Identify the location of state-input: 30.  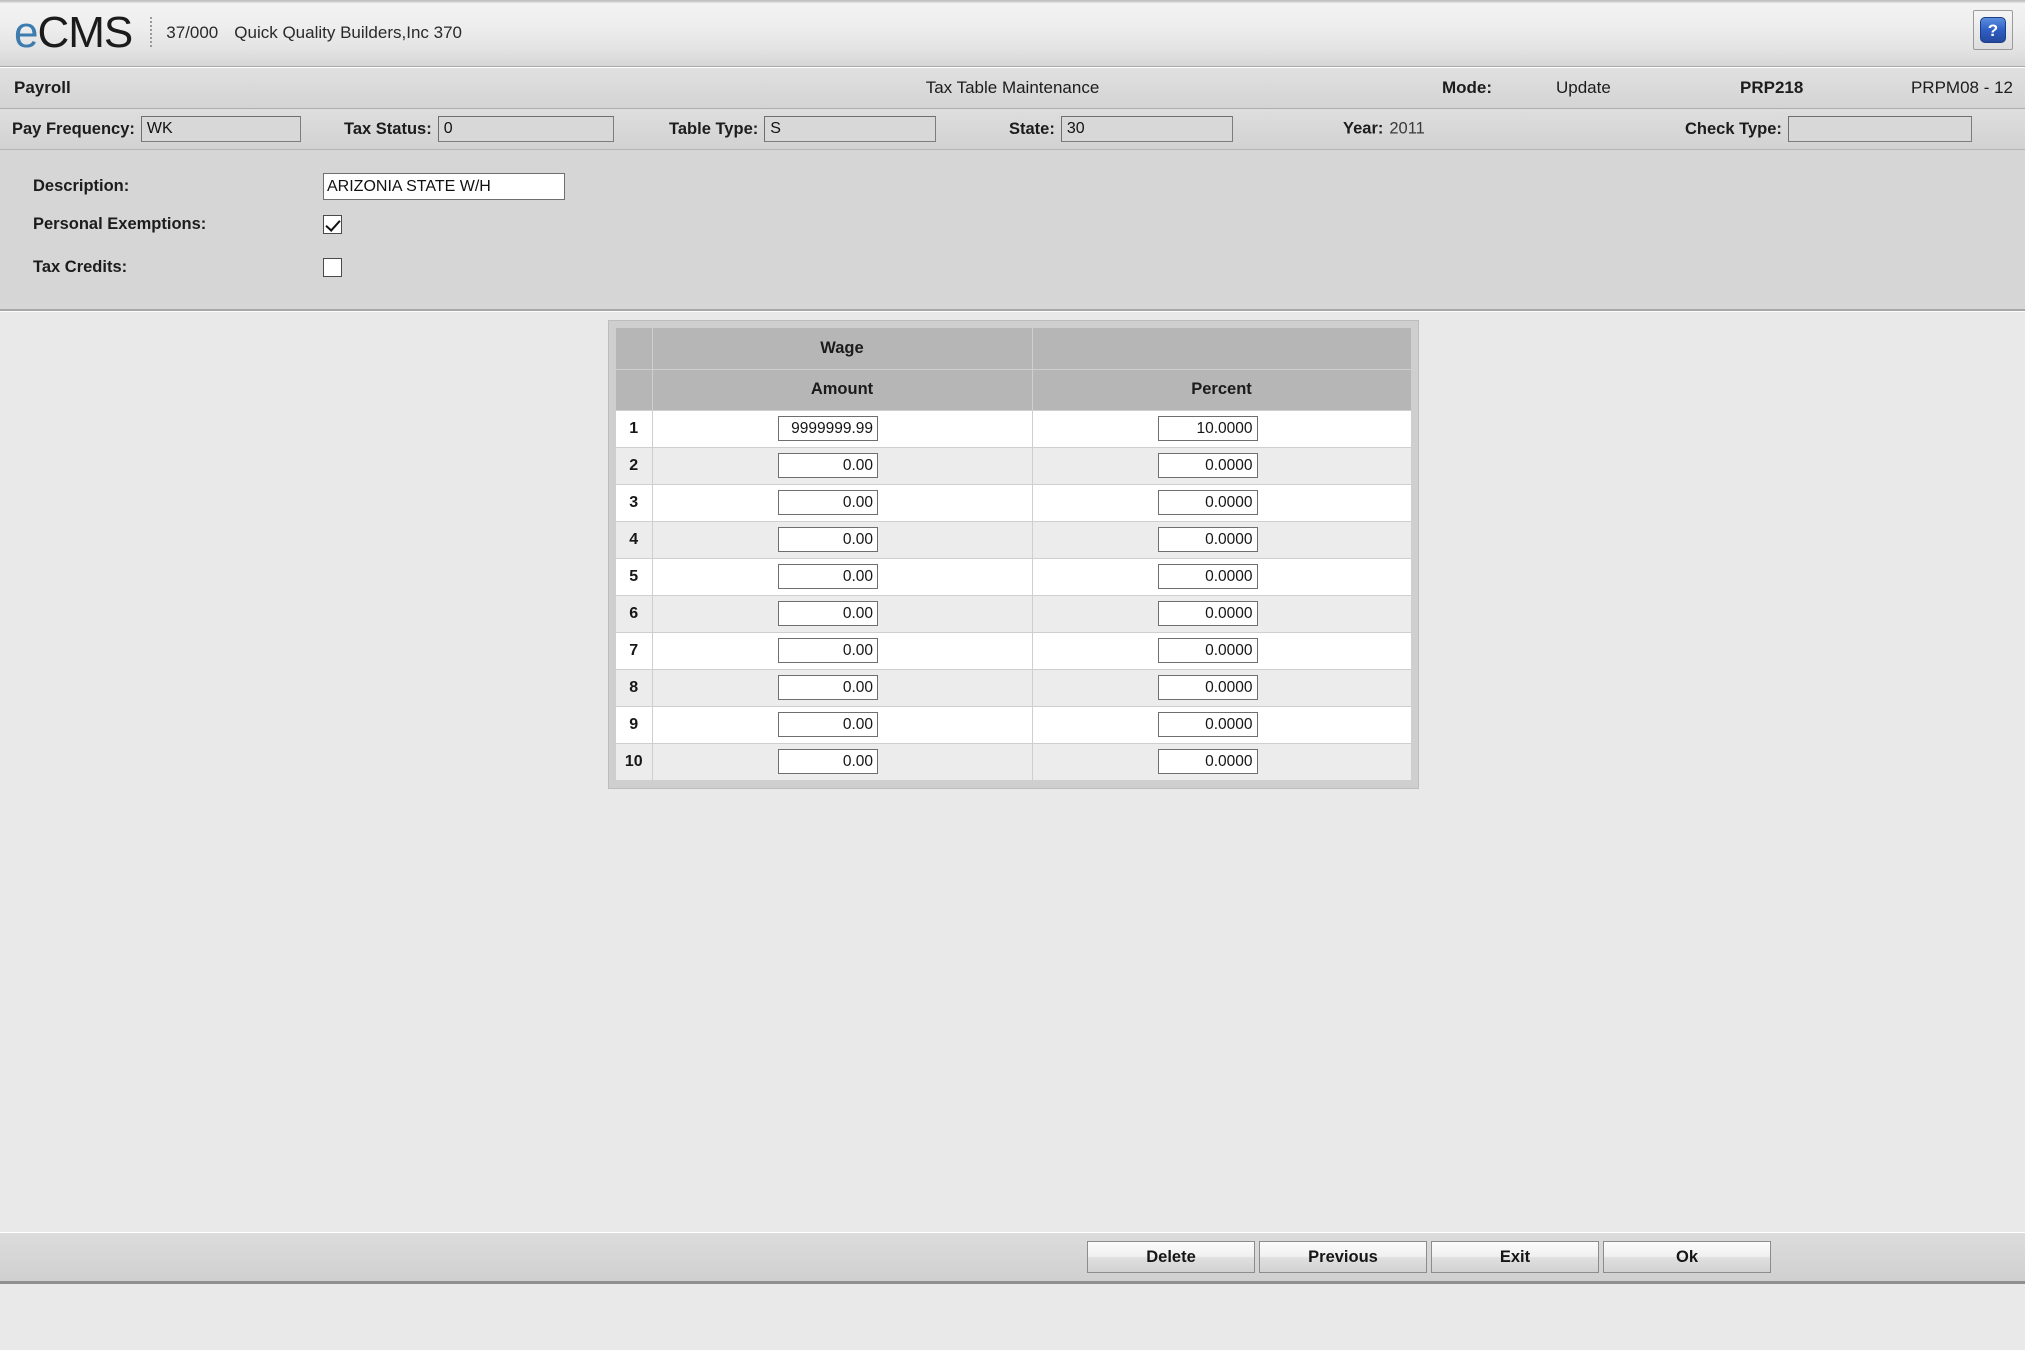
(1146, 129).